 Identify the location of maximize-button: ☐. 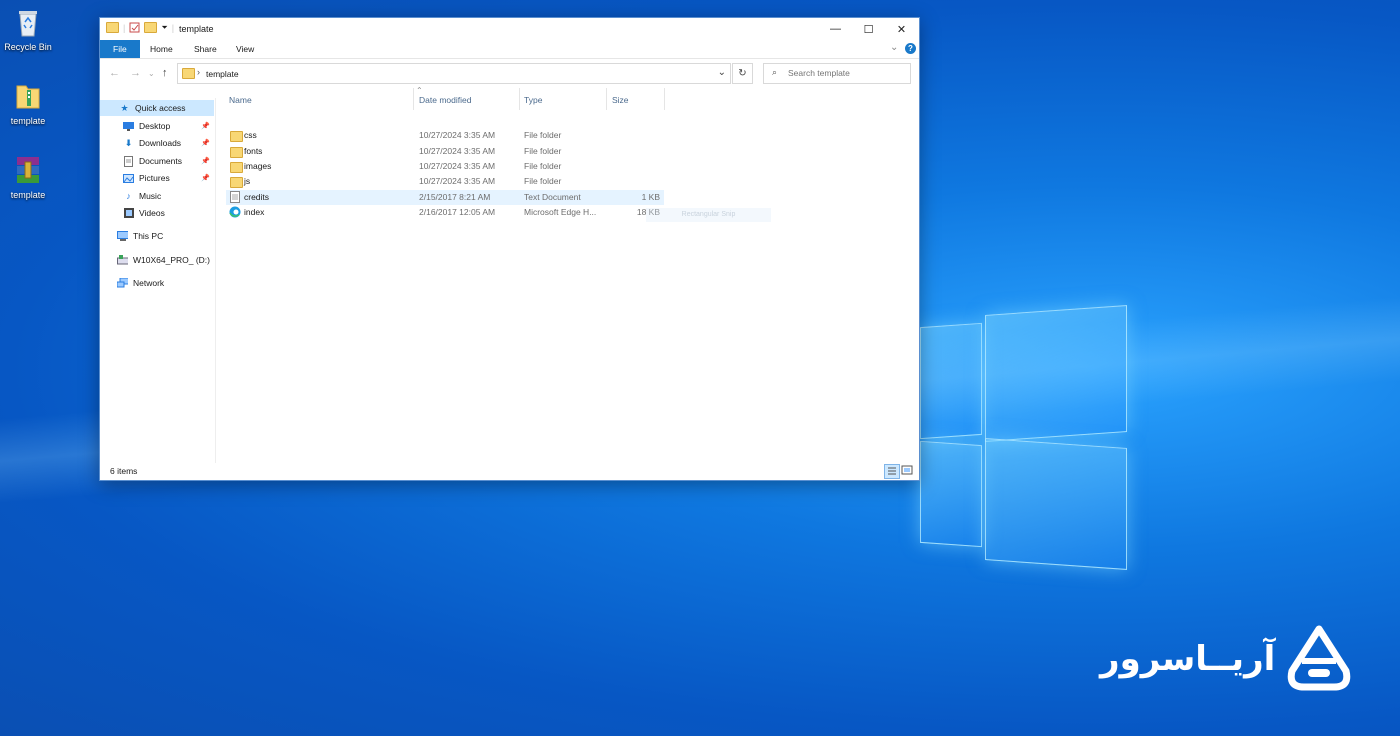
(868, 29).